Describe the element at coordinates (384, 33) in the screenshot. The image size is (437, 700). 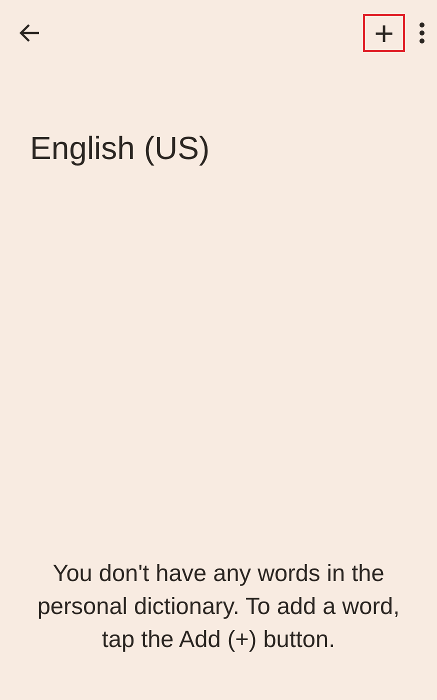
I see `add-button: +` at that location.